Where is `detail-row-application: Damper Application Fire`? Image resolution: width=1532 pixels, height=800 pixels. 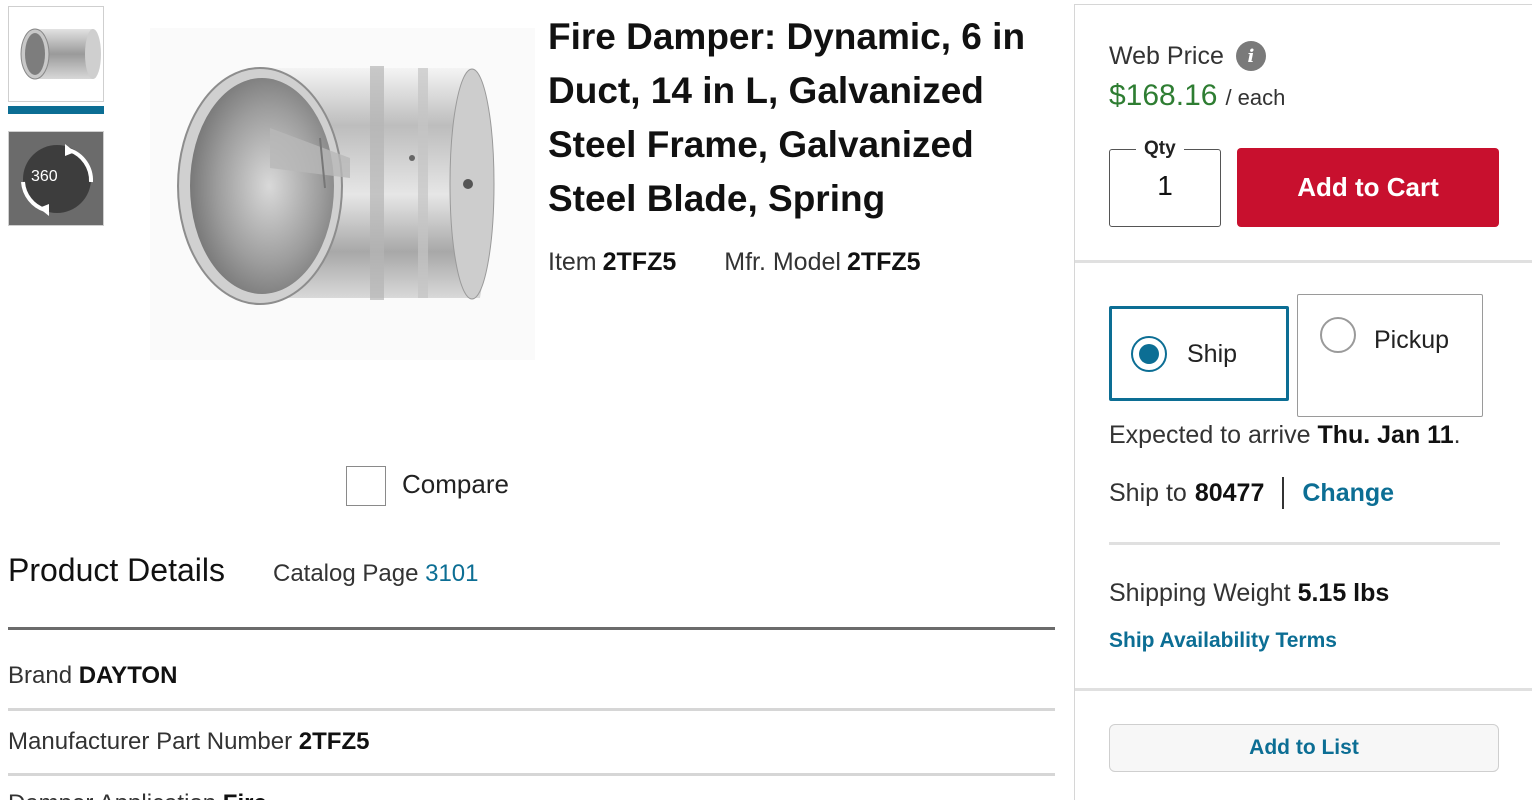
detail-row-application: Damper Application Fire is located at coordinates (137, 795).